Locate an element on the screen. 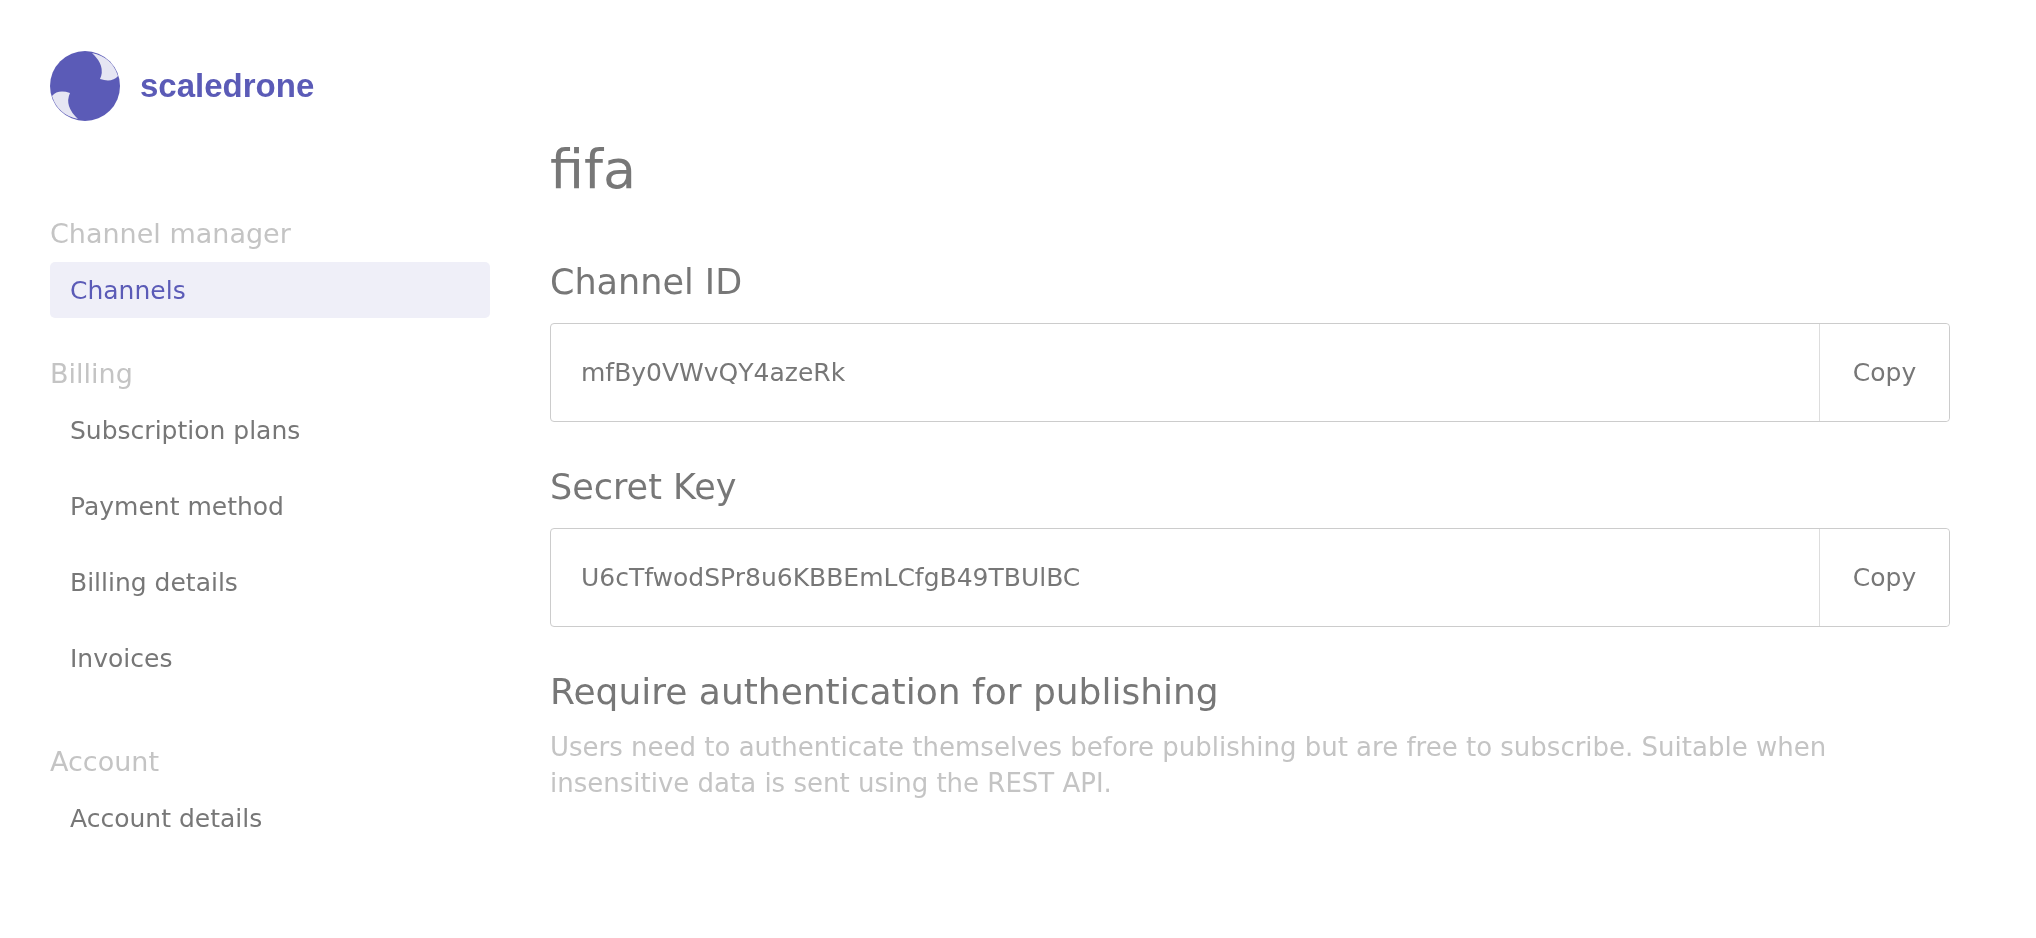 This screenshot has height=938, width=2036. sidebar-item: Payment method is located at coordinates (270, 506).